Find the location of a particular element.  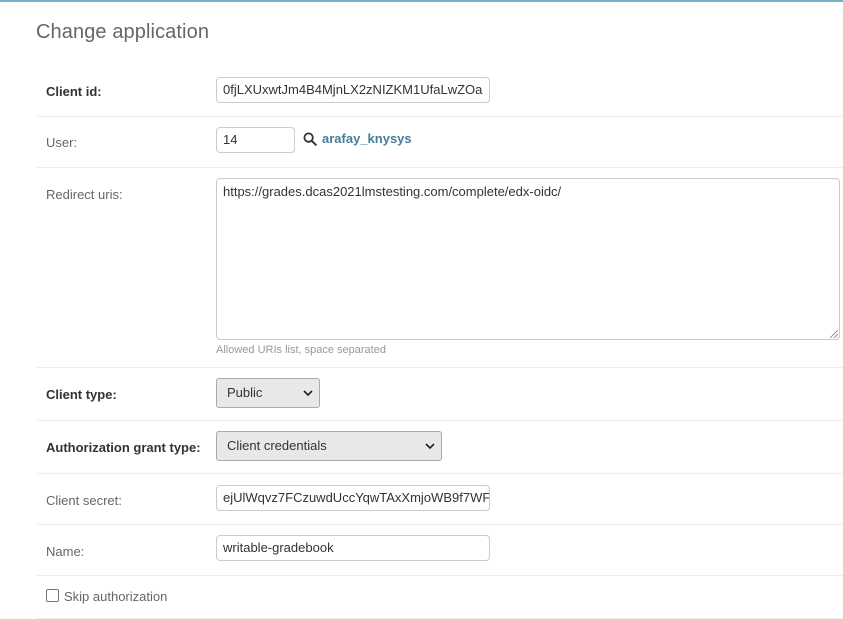

client-id-input: 0fjLXUxwtJm4B4MjnLX2zNIZKM1UfaLwZOa is located at coordinates (353, 90).